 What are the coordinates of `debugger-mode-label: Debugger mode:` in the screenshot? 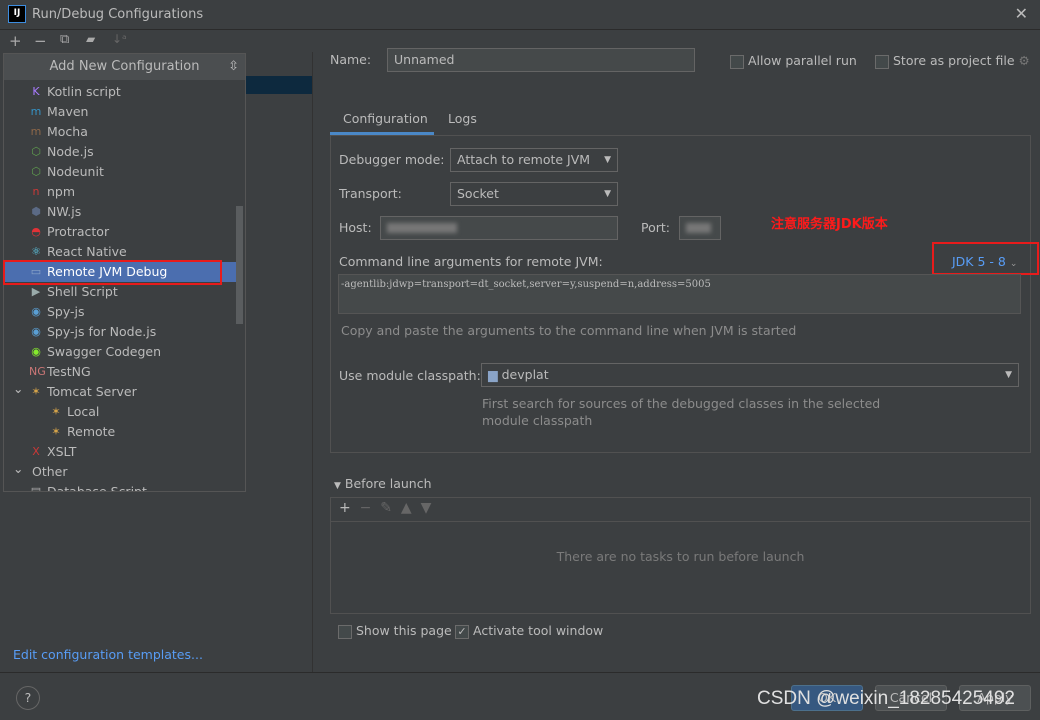 It's located at (392, 159).